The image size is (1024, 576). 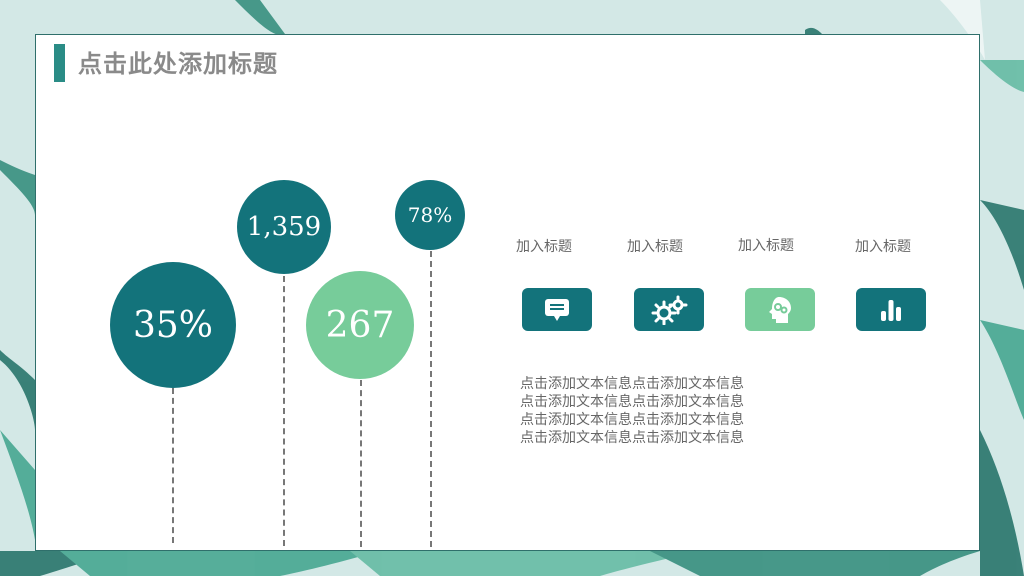 What do you see at coordinates (59, 63) in the screenshot?
I see `title-accent-bar` at bounding box center [59, 63].